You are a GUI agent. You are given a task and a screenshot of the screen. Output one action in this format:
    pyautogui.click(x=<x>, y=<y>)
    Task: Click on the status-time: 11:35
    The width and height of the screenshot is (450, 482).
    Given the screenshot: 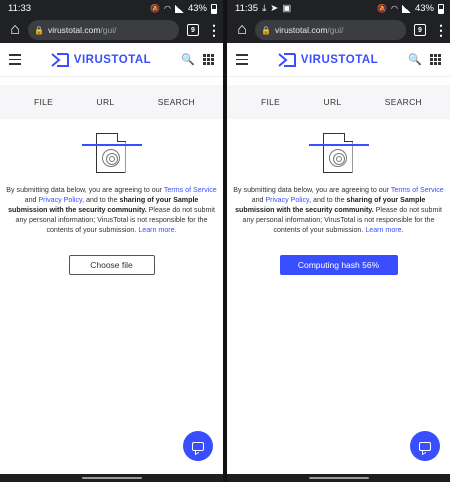 What is the action you would take?
    pyautogui.click(x=247, y=8)
    